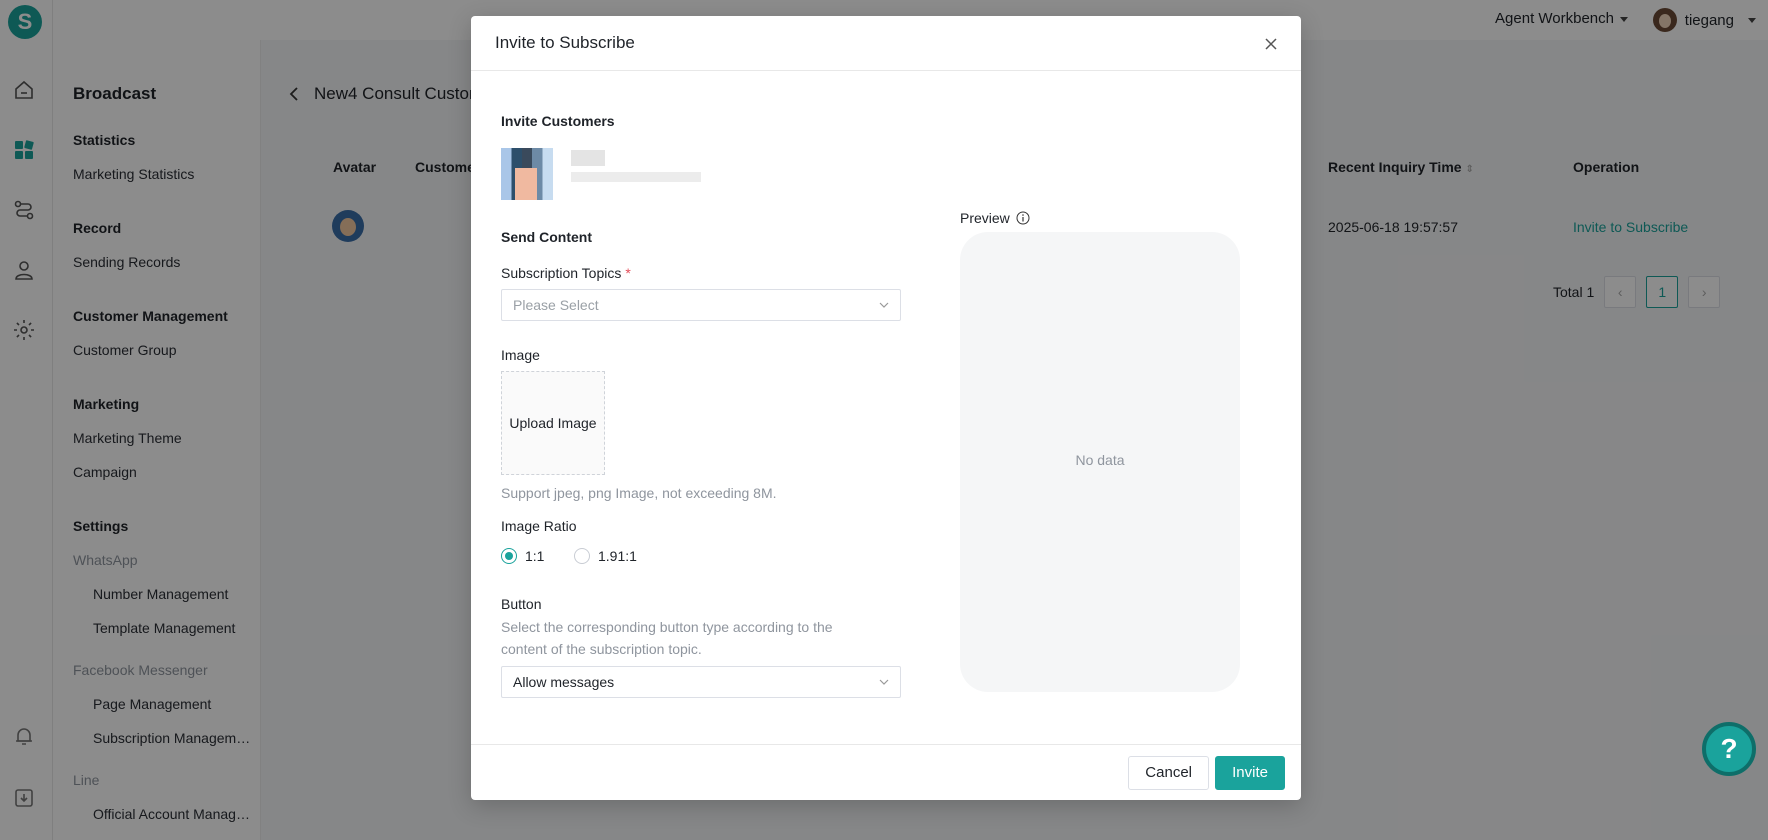  I want to click on customer-name-blurred, so click(588, 158).